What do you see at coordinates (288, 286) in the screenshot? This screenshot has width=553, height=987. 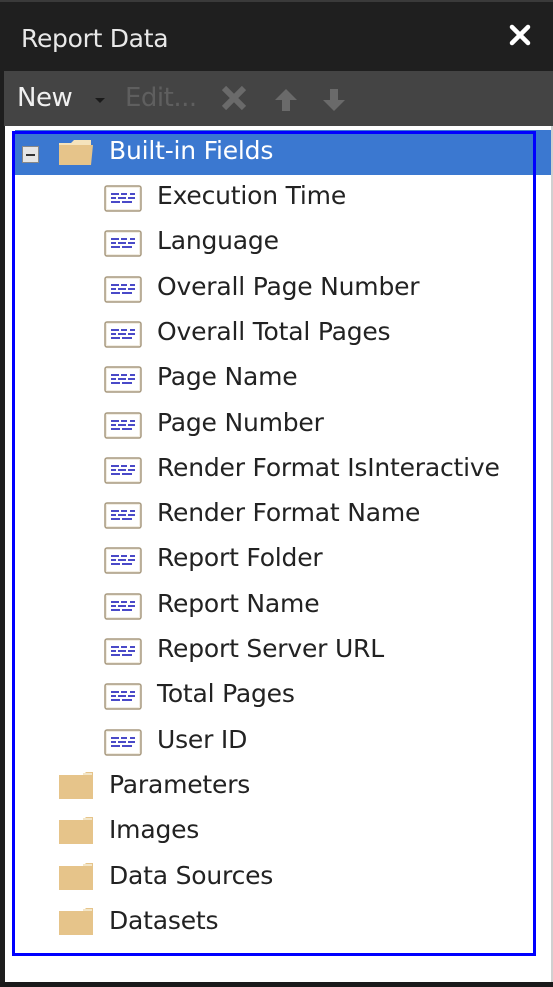 I see `field-label: Overall Page Number` at bounding box center [288, 286].